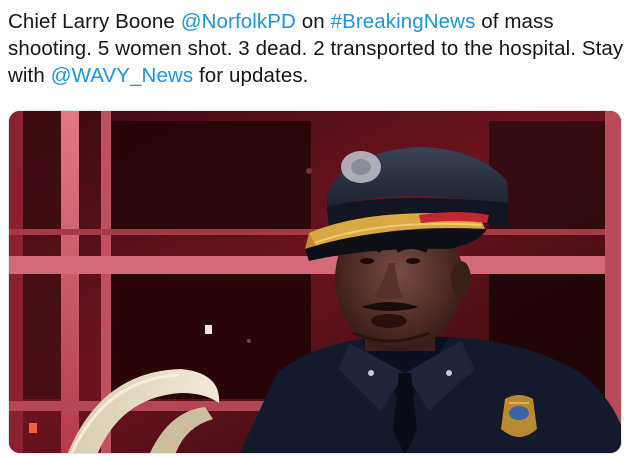 The height and width of the screenshot is (460, 637). What do you see at coordinates (94, 21) in the screenshot?
I see `tweet-text-part: Chief Larry Boone` at bounding box center [94, 21].